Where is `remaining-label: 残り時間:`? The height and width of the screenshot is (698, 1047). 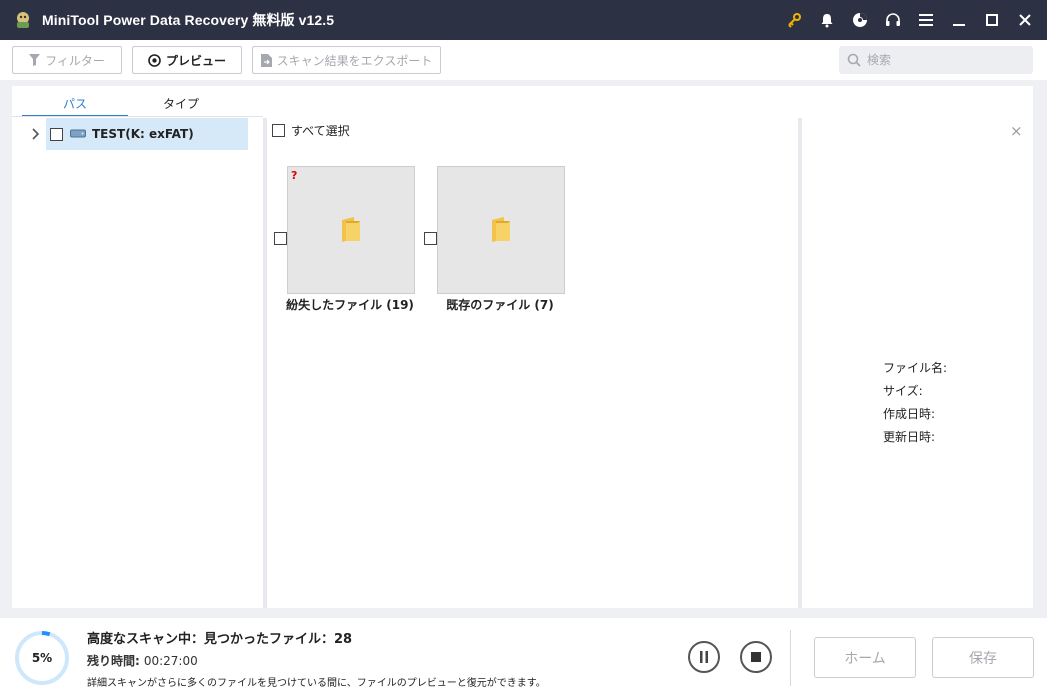 remaining-label: 残り時間: is located at coordinates (113, 661).